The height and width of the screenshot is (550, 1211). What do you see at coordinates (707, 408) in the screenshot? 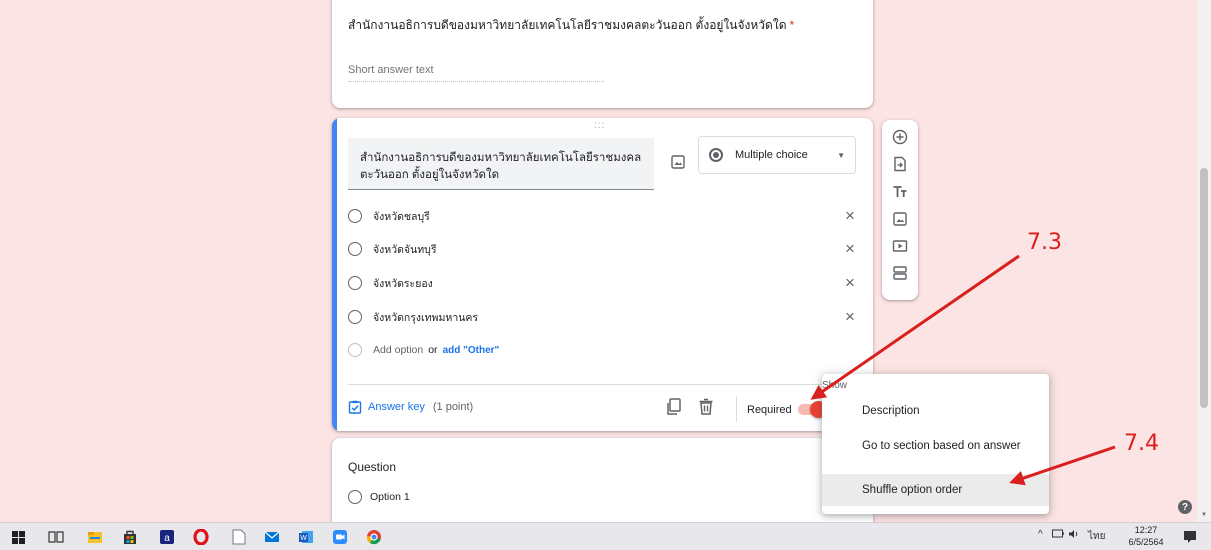
I see `delete-icon` at bounding box center [707, 408].